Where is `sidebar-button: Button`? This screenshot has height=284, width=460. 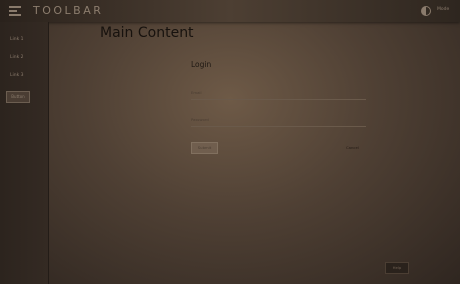
sidebar-button: Button is located at coordinates (18, 97).